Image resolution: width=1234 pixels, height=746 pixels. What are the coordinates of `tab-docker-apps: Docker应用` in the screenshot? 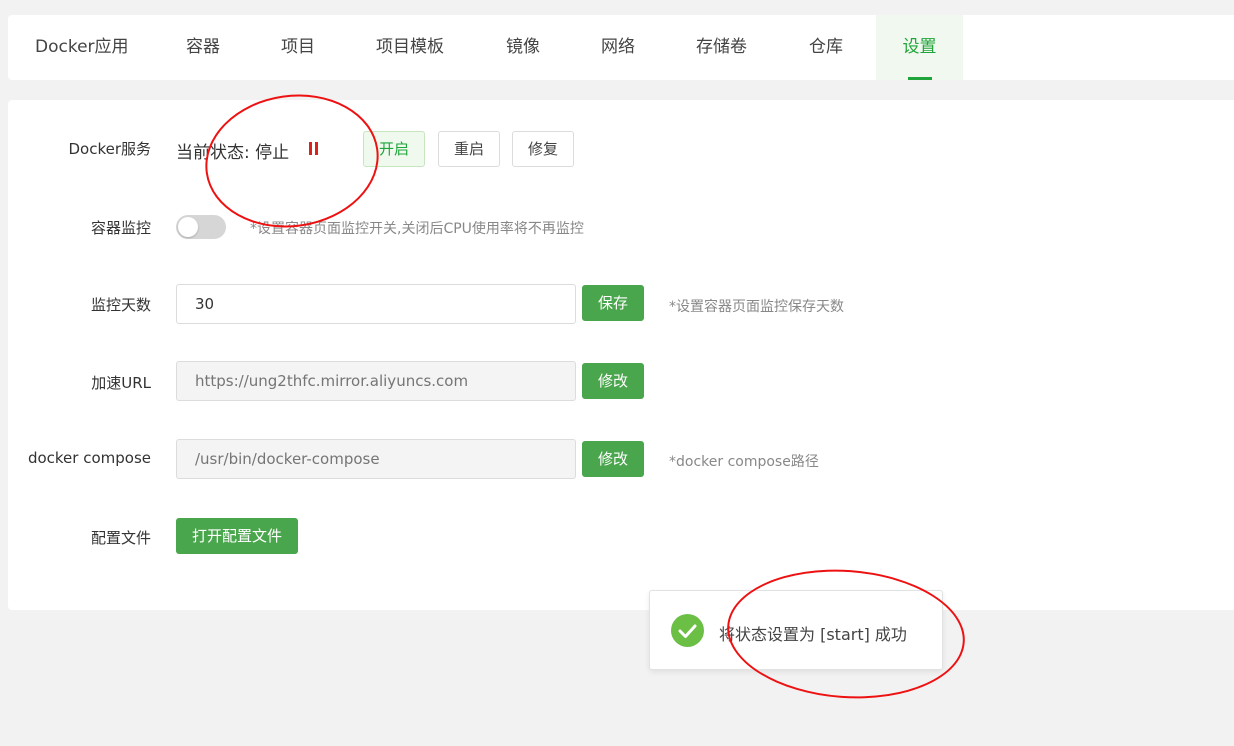 It's located at (82, 47).